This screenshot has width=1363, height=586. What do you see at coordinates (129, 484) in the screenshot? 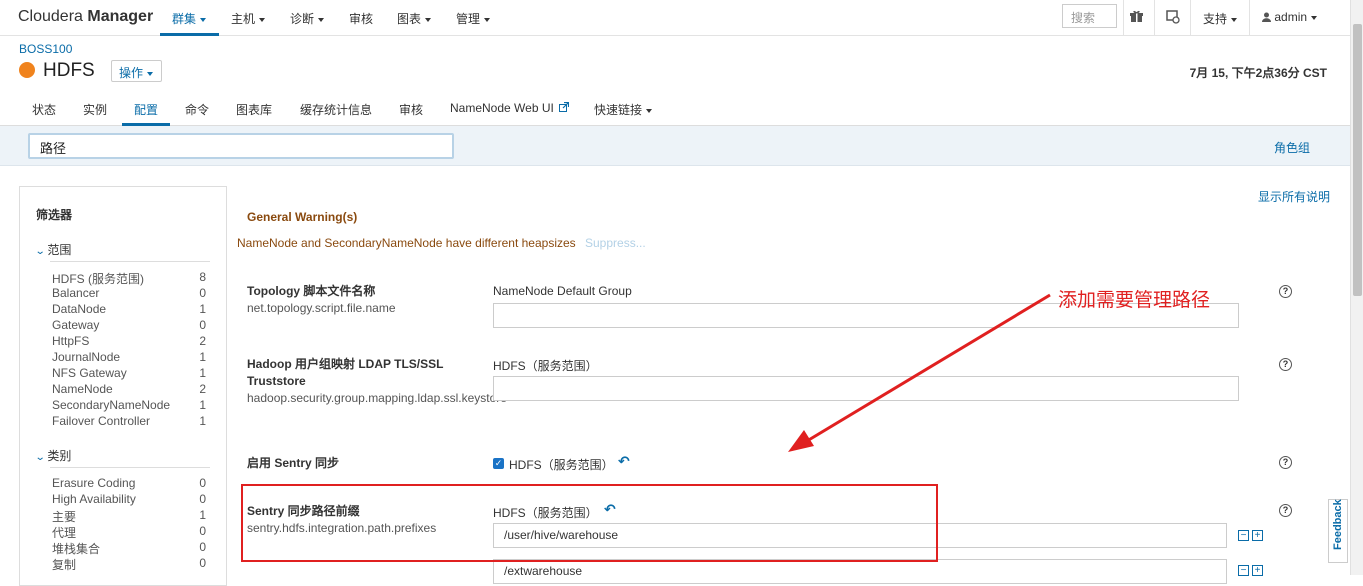
I see `filter-item: Erasure Coding 0` at bounding box center [129, 484].